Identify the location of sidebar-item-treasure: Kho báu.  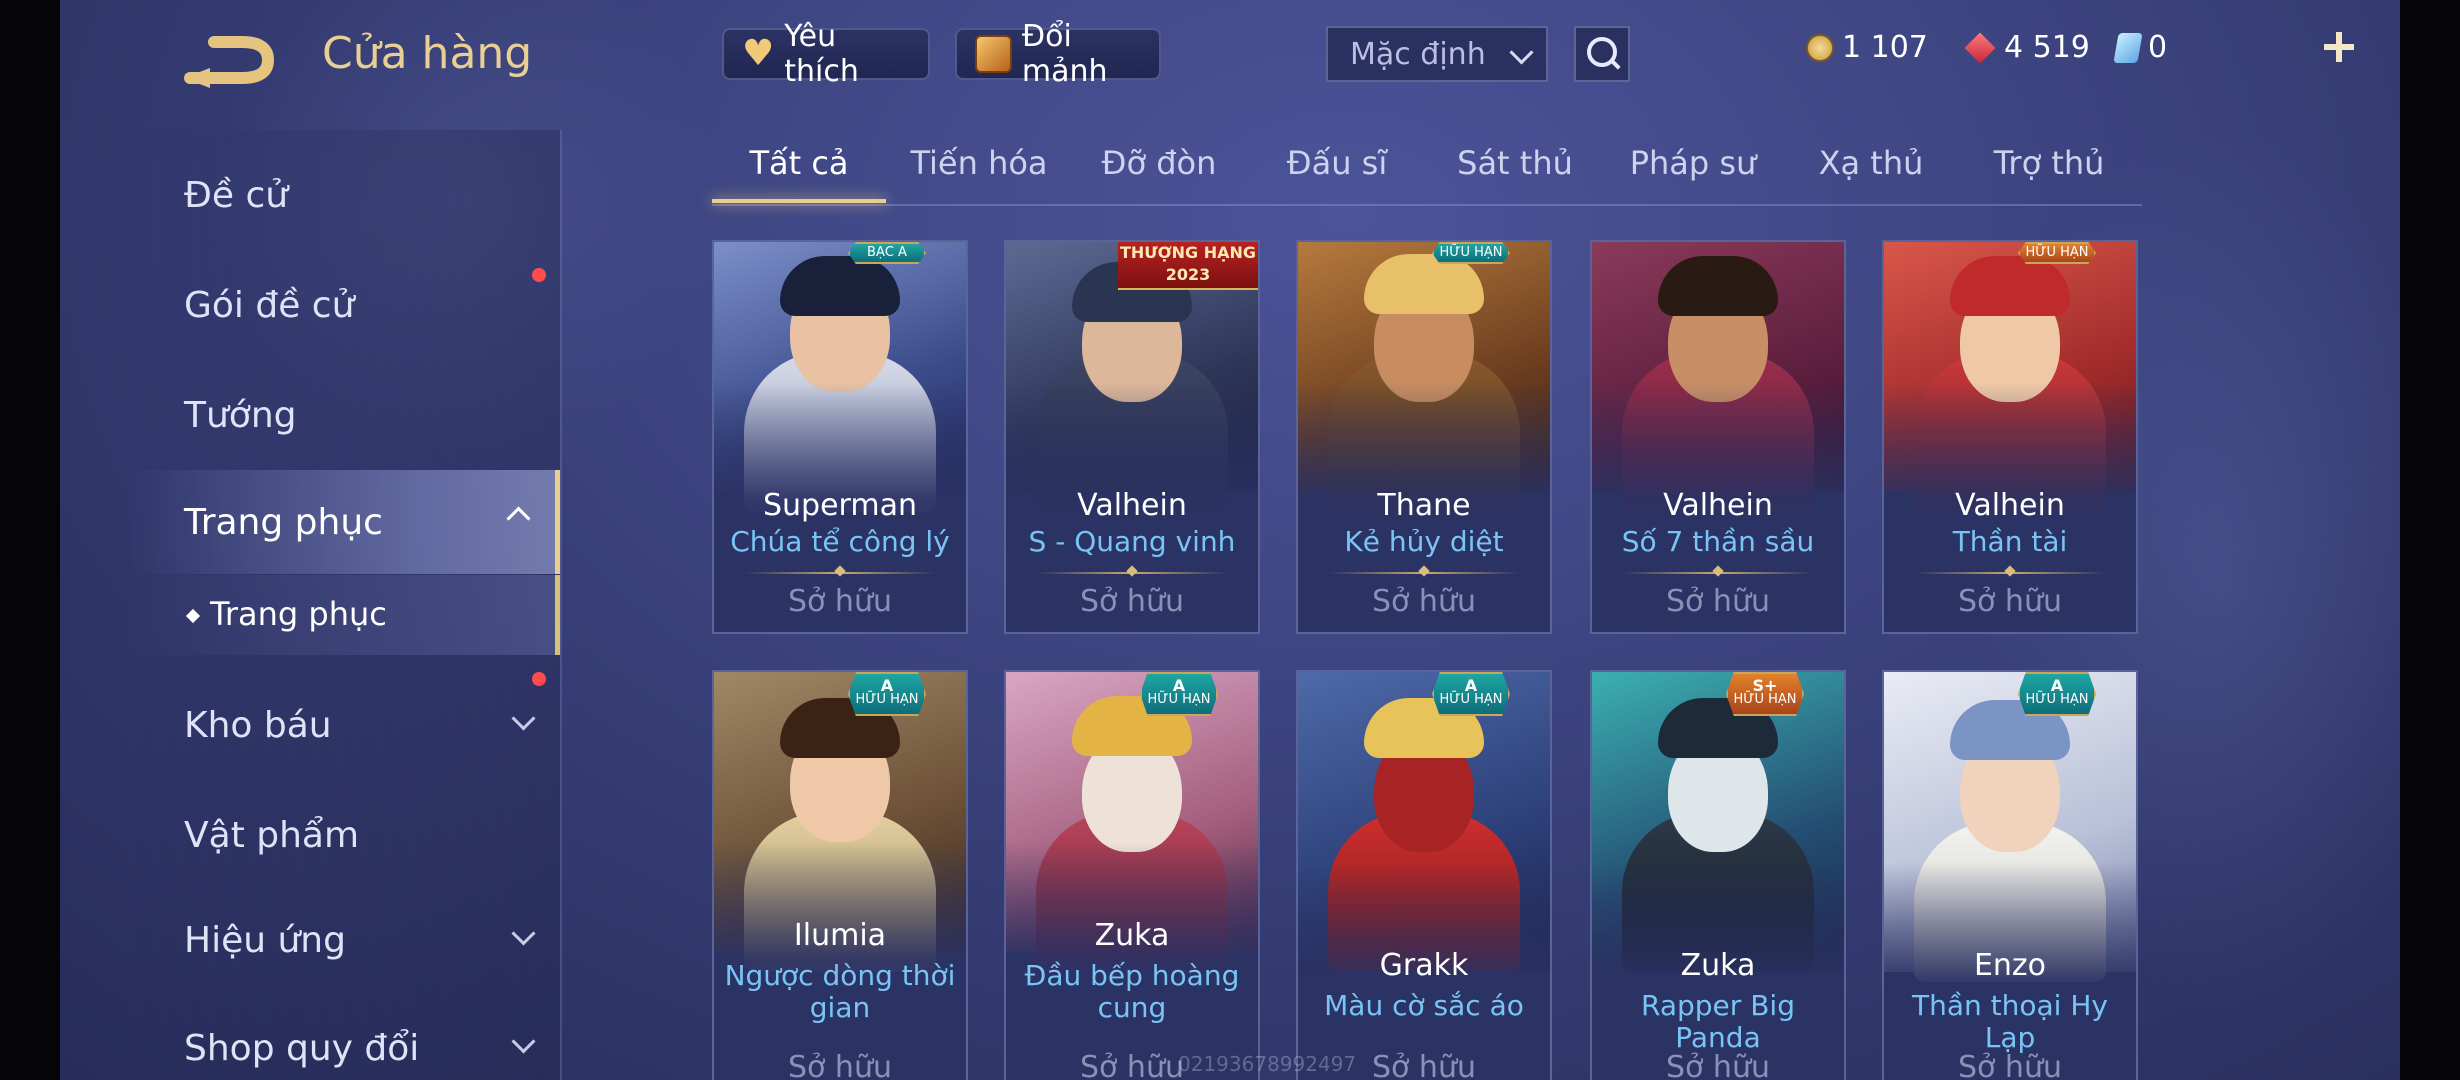
(344, 721).